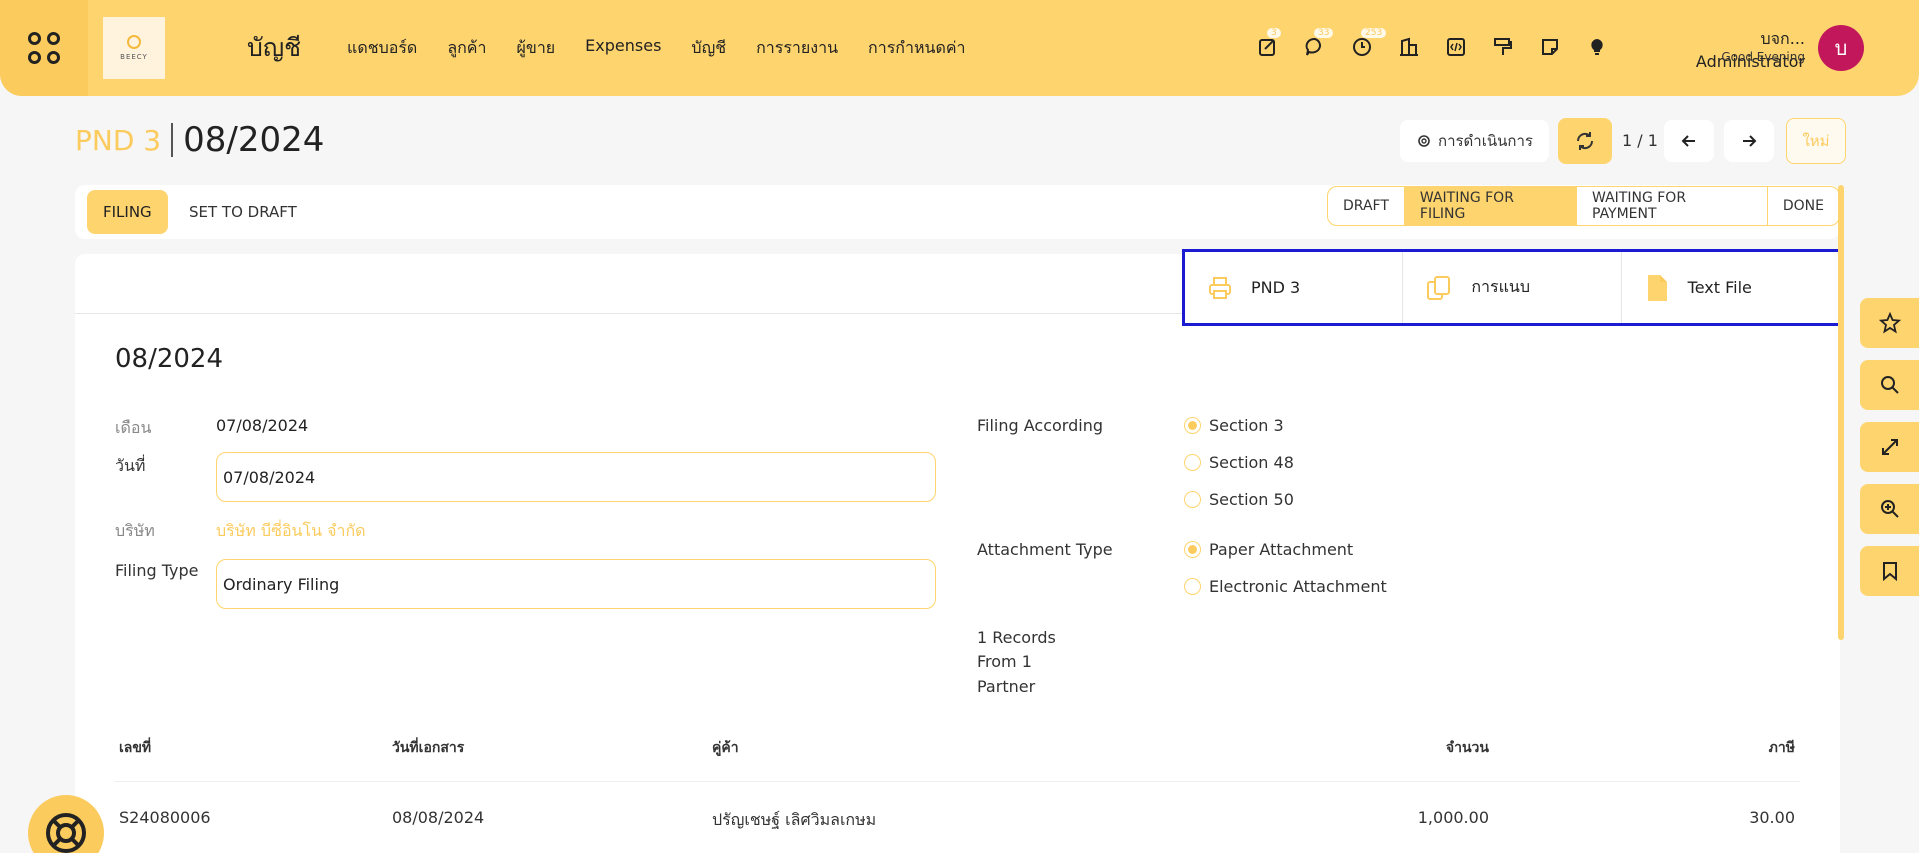 This screenshot has height=853, width=1919. What do you see at coordinates (466, 48) in the screenshot?
I see `menu-customers: ลูกค้า` at bounding box center [466, 48].